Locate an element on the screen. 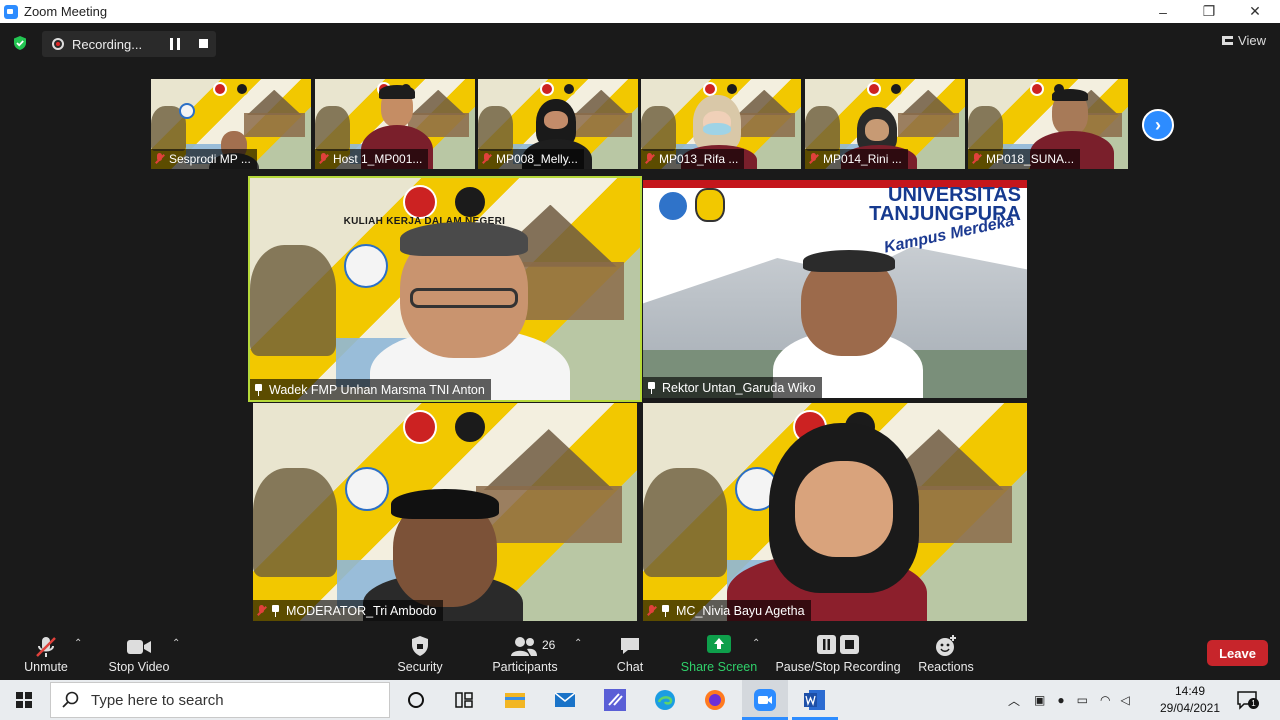 Image resolution: width=1280 pixels, height=720 pixels. clock-date: 29/04/2021 is located at coordinates (1190, 708).